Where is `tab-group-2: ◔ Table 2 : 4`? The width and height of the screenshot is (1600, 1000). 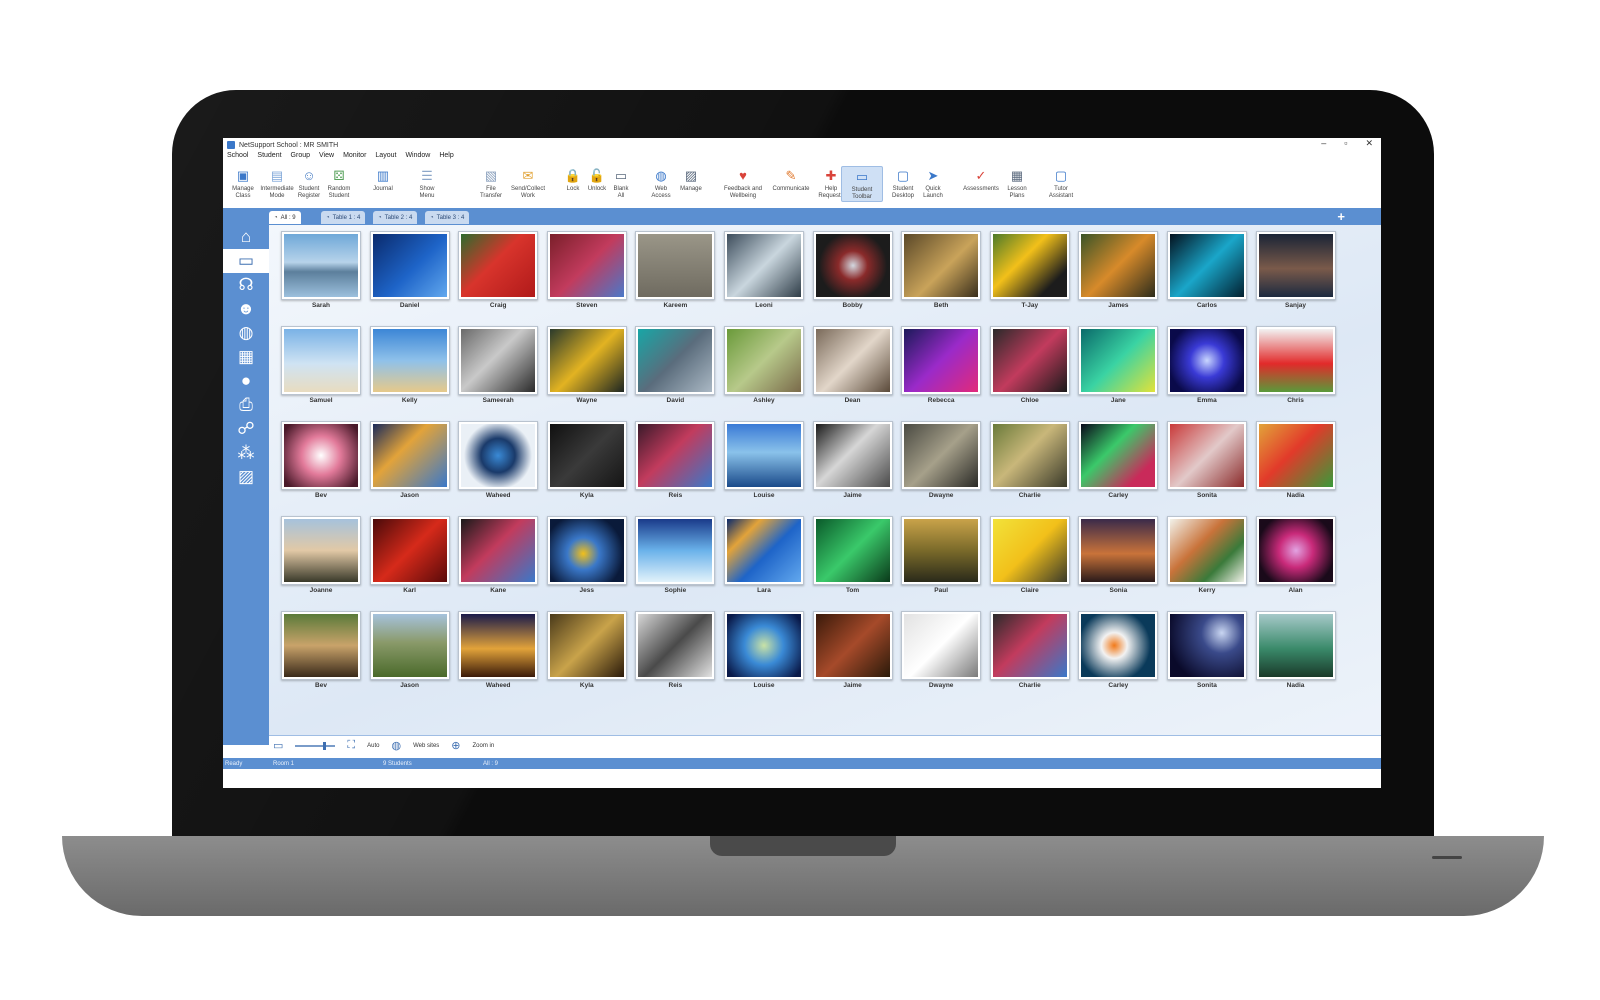 tab-group-2: ◔ Table 2 : 4 is located at coordinates (395, 217).